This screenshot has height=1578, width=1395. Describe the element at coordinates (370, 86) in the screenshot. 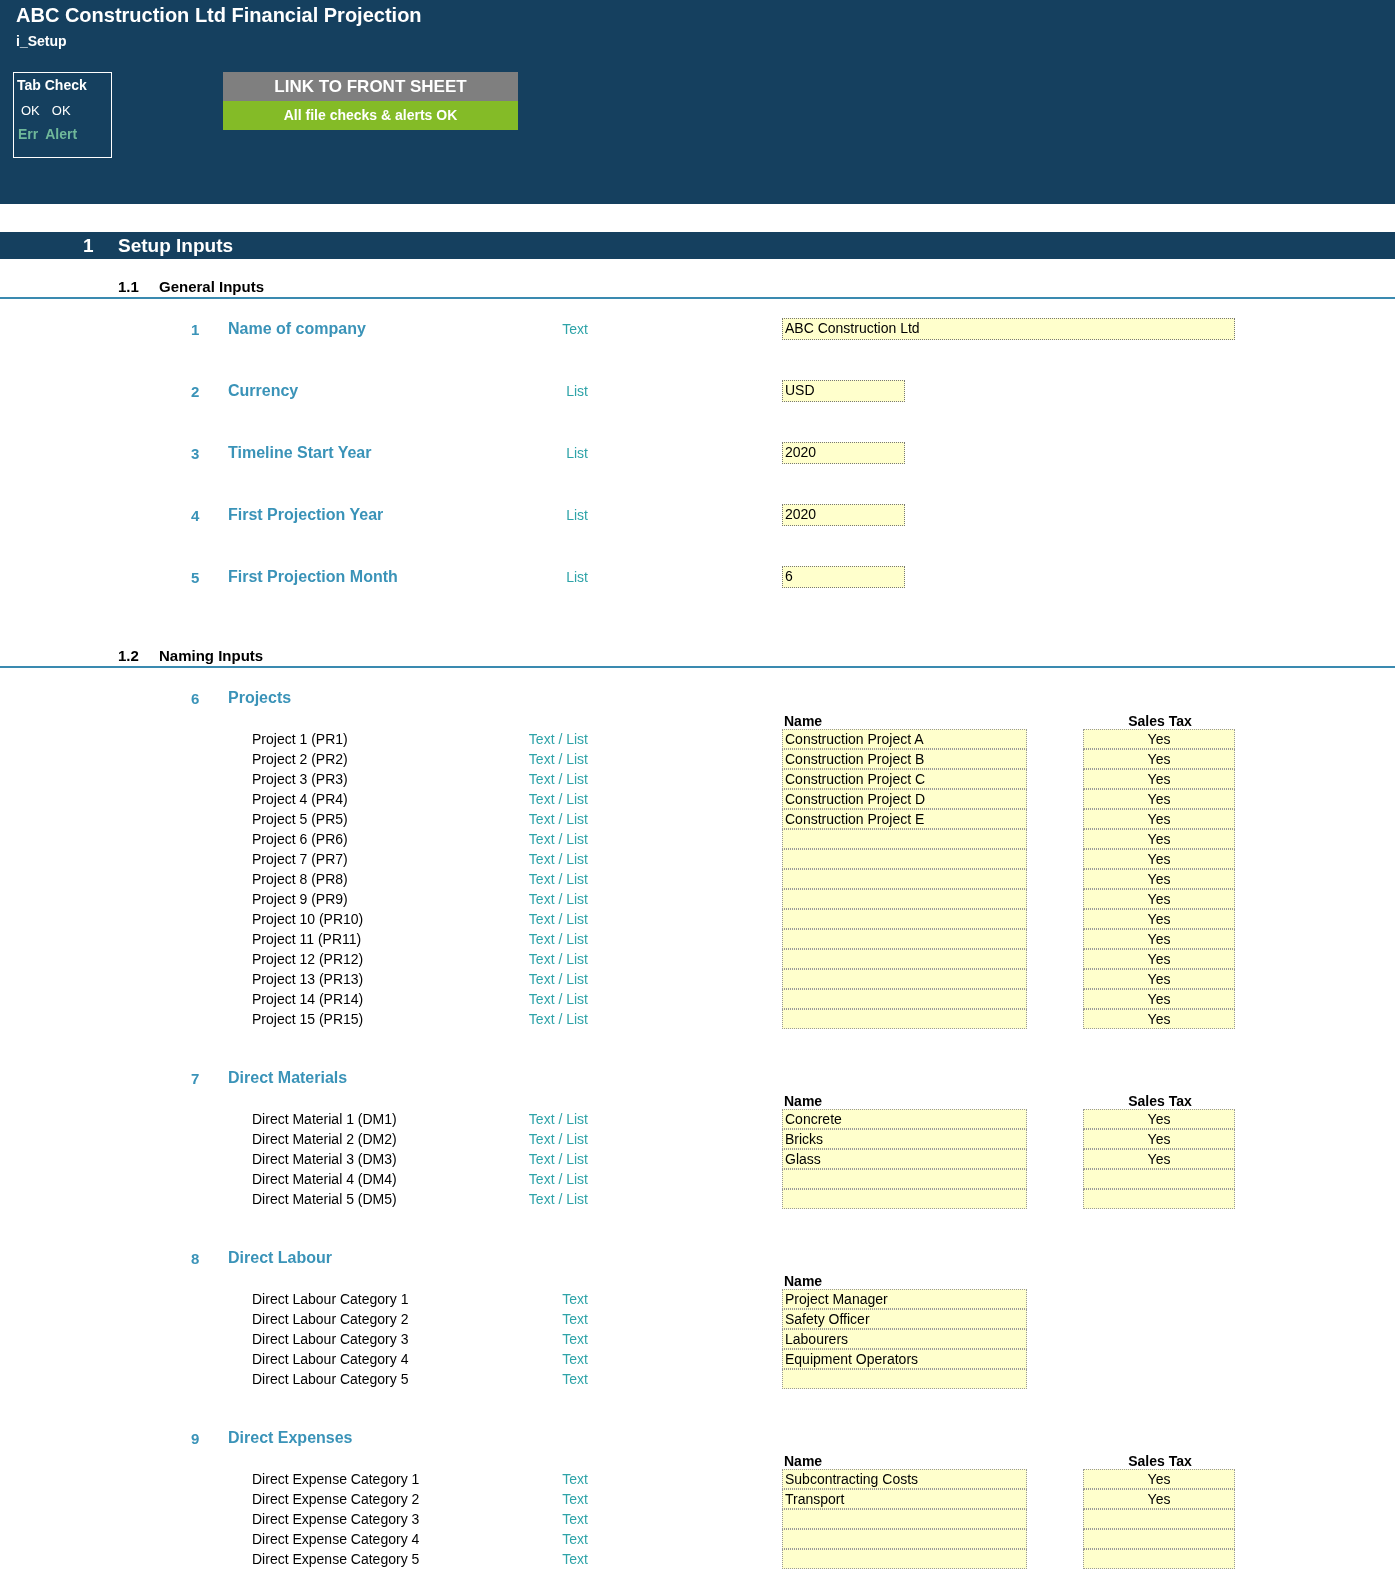

I see `front-sheet-link-button: LINK TO FRONT SHEET` at that location.